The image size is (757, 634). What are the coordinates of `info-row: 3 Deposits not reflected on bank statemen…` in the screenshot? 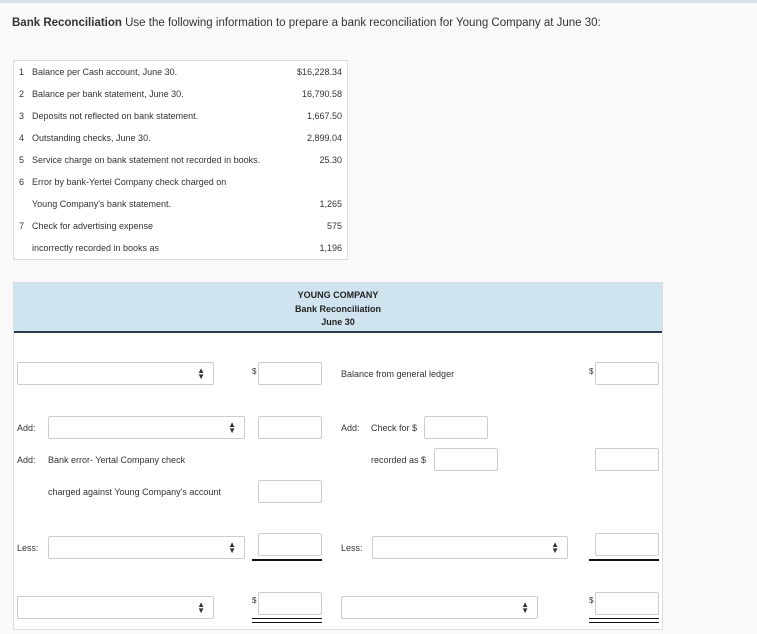 It's located at (180, 116).